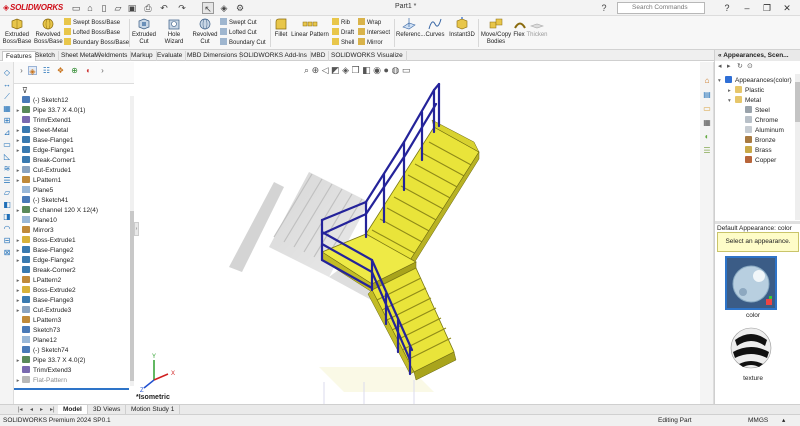 This screenshot has width=800, height=426. What do you see at coordinates (56, 211) in the screenshot?
I see `feature-tree-item: ▸ C channel 120 X 12(4)` at bounding box center [56, 211].